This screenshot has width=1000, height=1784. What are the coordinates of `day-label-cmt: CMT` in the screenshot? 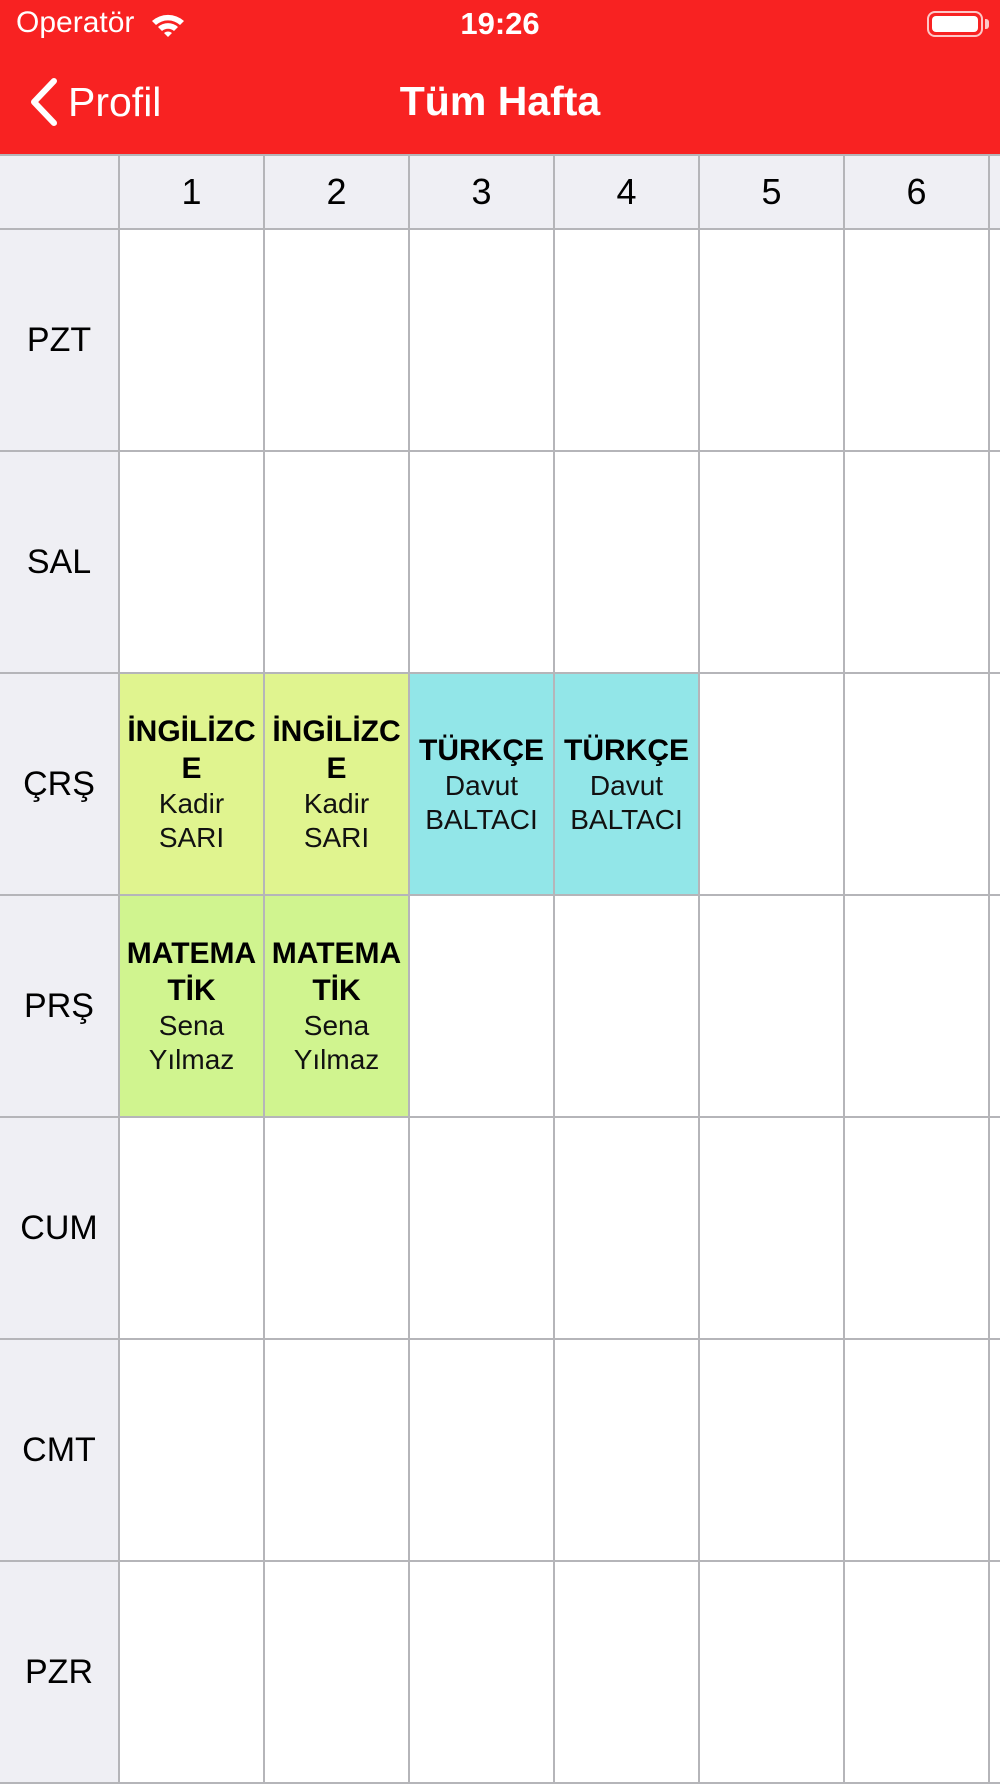 It's located at (60, 1451).